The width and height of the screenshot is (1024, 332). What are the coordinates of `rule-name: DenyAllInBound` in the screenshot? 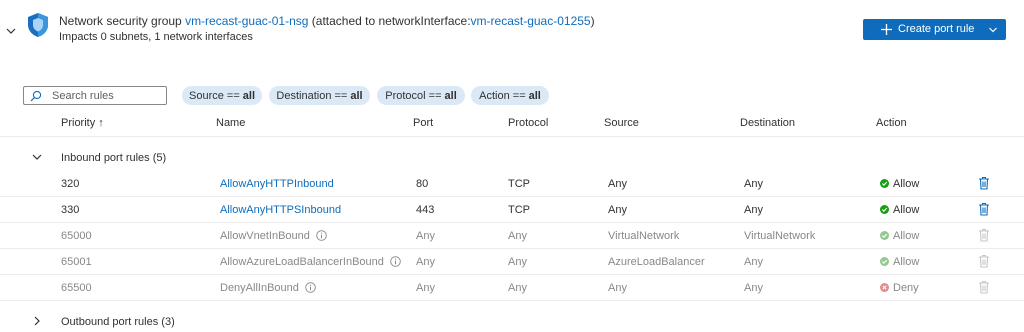 It's located at (268, 288).